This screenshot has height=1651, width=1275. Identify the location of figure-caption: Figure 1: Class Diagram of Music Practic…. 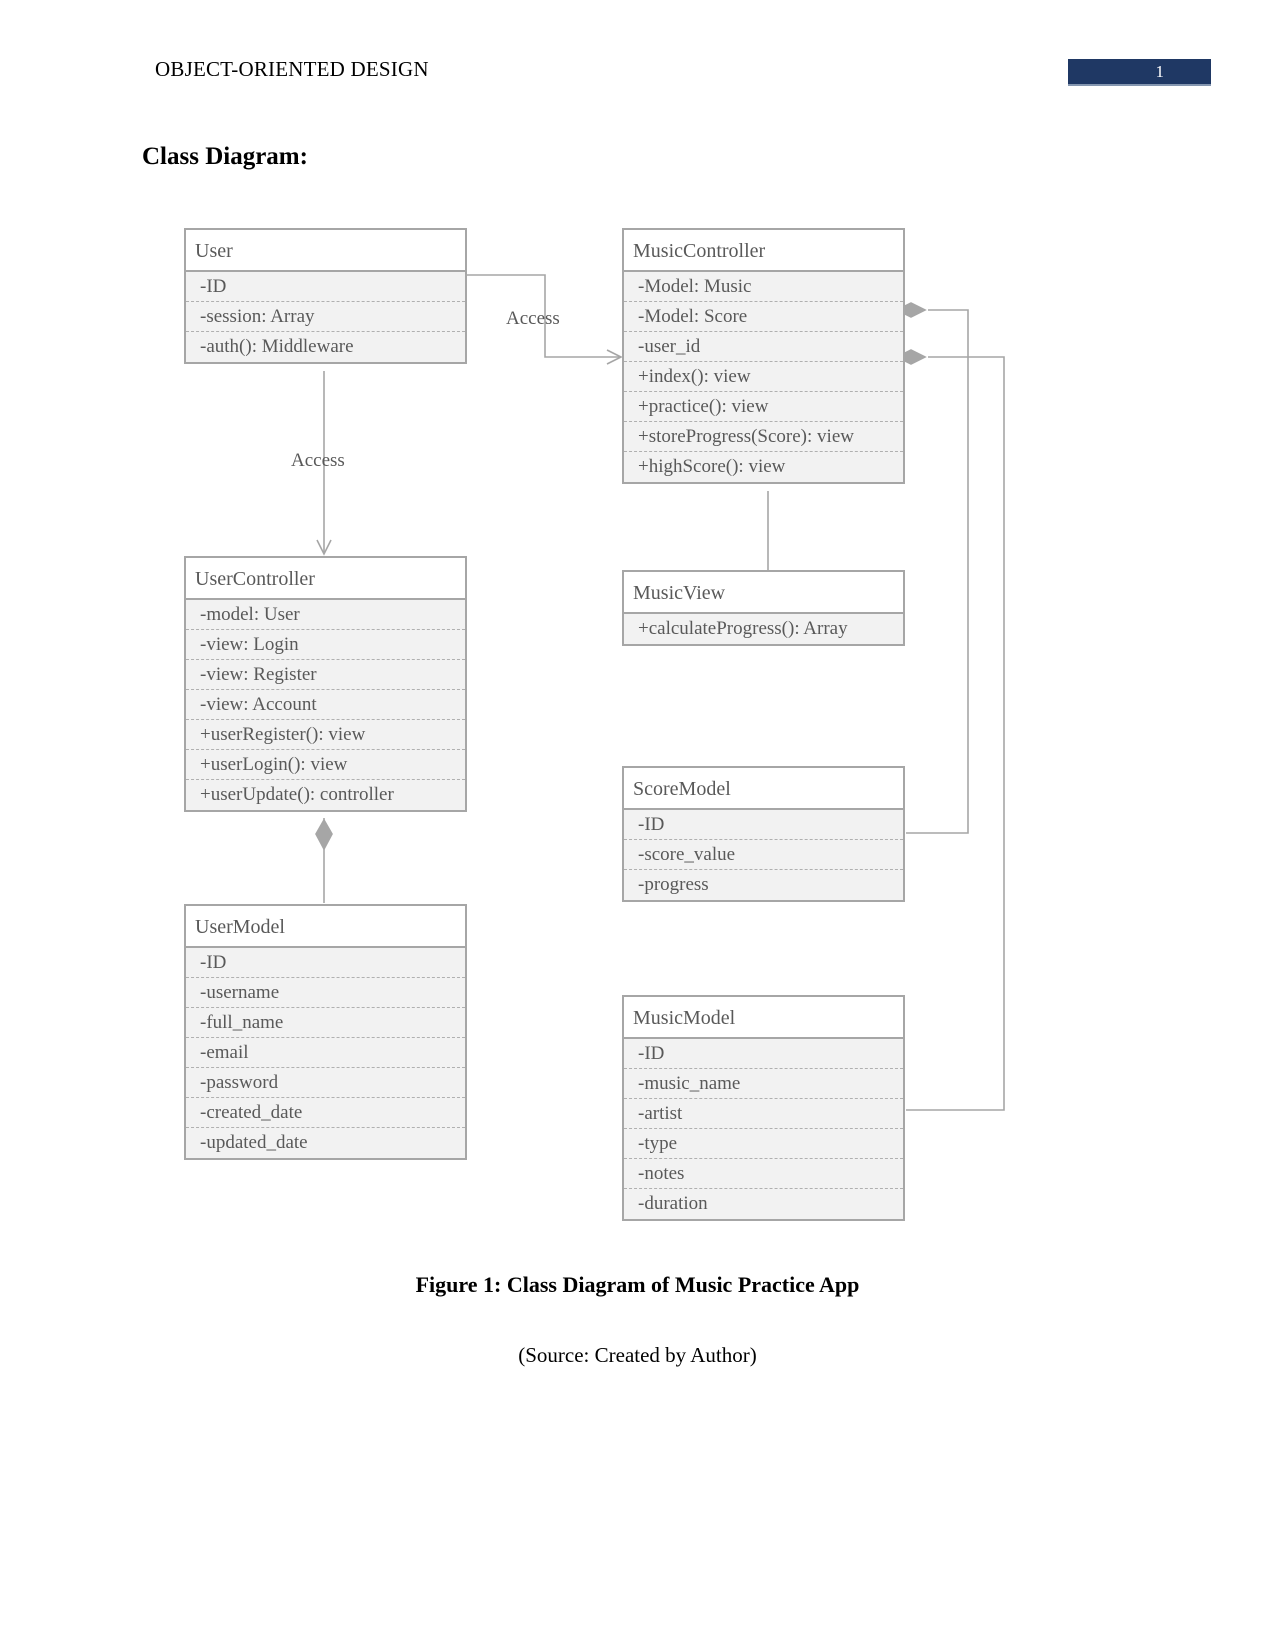
(637, 1284).